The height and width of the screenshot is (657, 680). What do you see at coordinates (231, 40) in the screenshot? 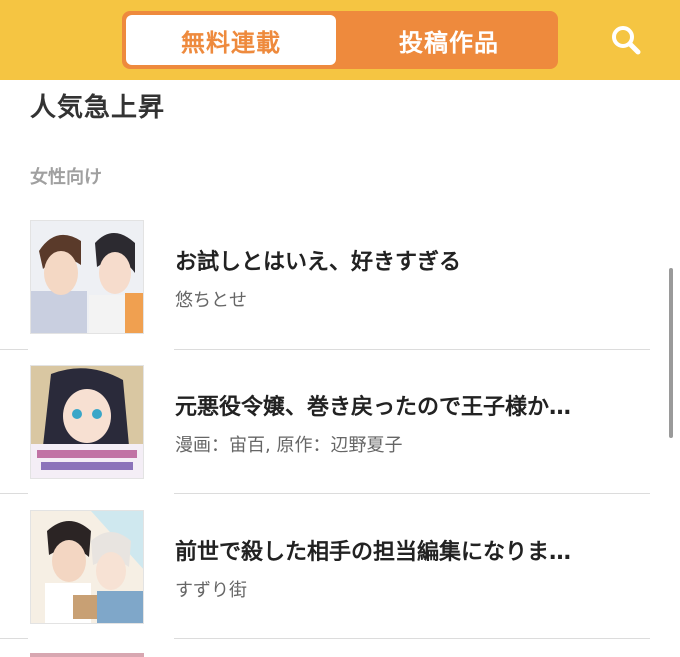
I see `tab-free-serial: 無料連載` at bounding box center [231, 40].